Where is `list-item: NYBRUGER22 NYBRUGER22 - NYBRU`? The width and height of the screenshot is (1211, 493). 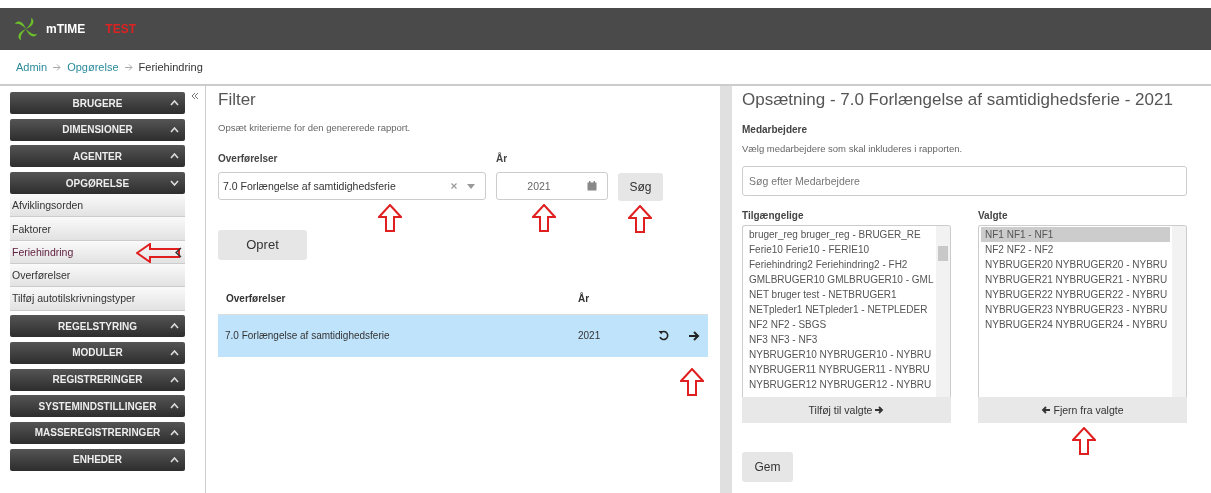 list-item: NYBRUGER22 NYBRUGER22 - NYBRU is located at coordinates (1075, 294).